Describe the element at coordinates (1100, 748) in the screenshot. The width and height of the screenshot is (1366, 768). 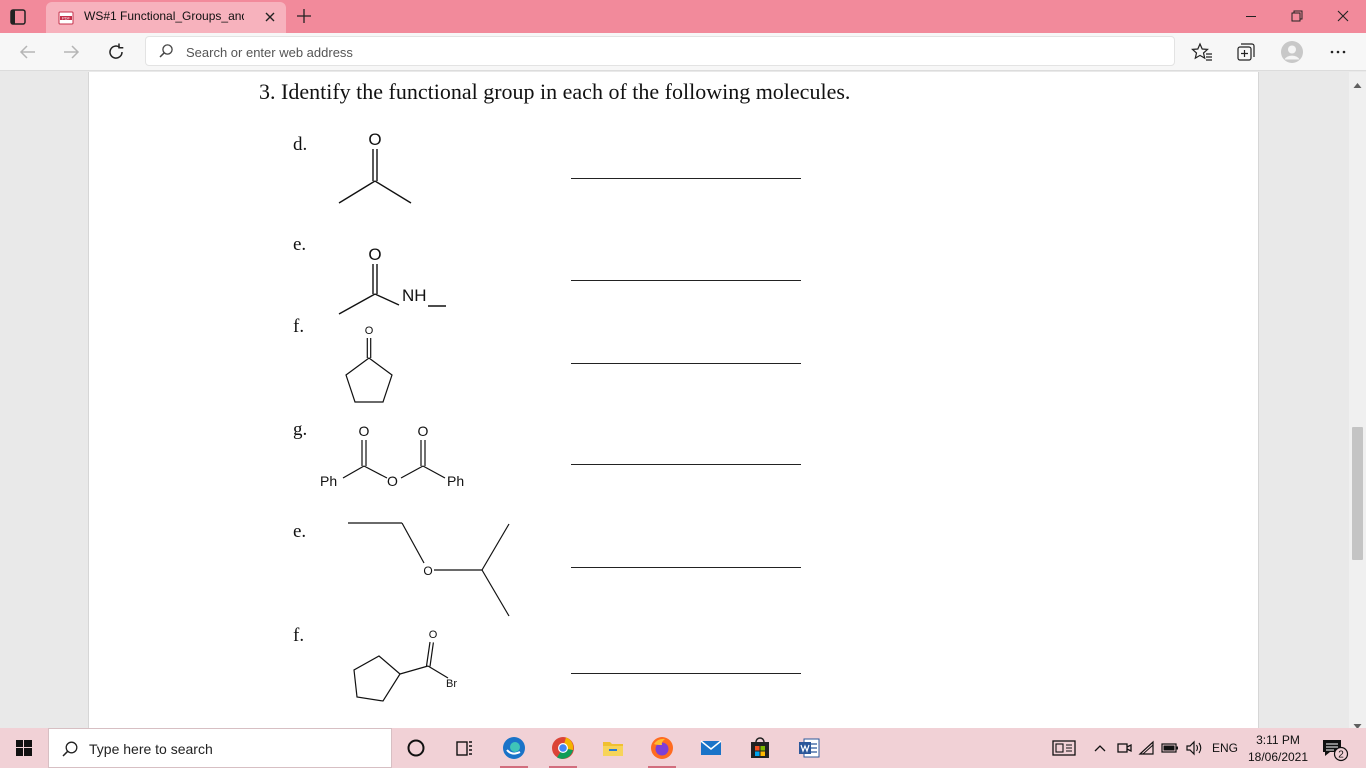
I see `chevron-up-icon` at that location.